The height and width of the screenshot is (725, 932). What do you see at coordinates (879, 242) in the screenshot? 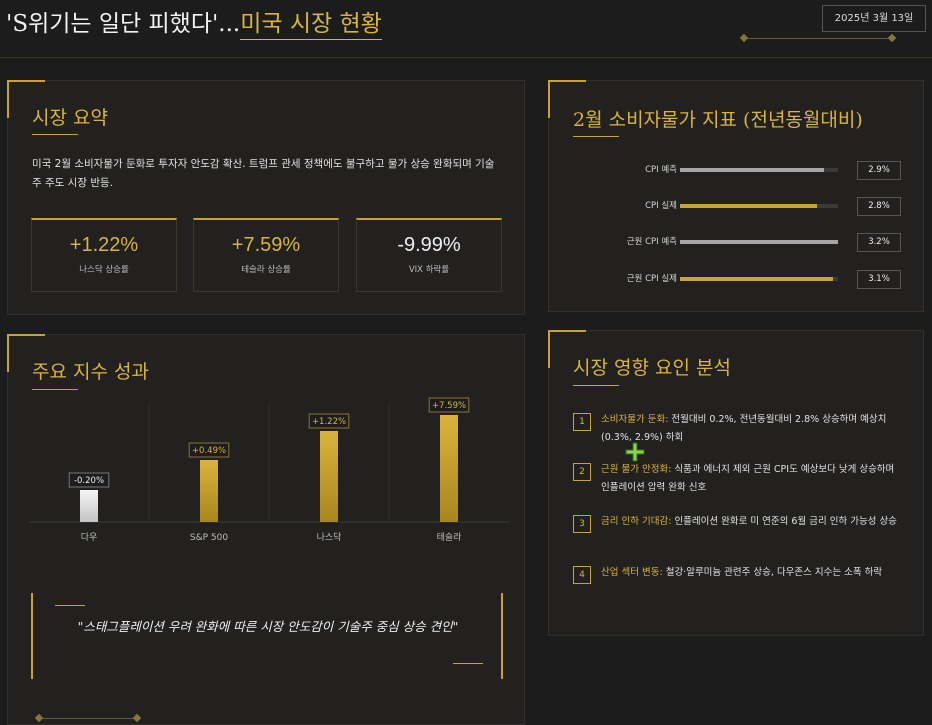
I see `cpi-value: 3.2%` at bounding box center [879, 242].